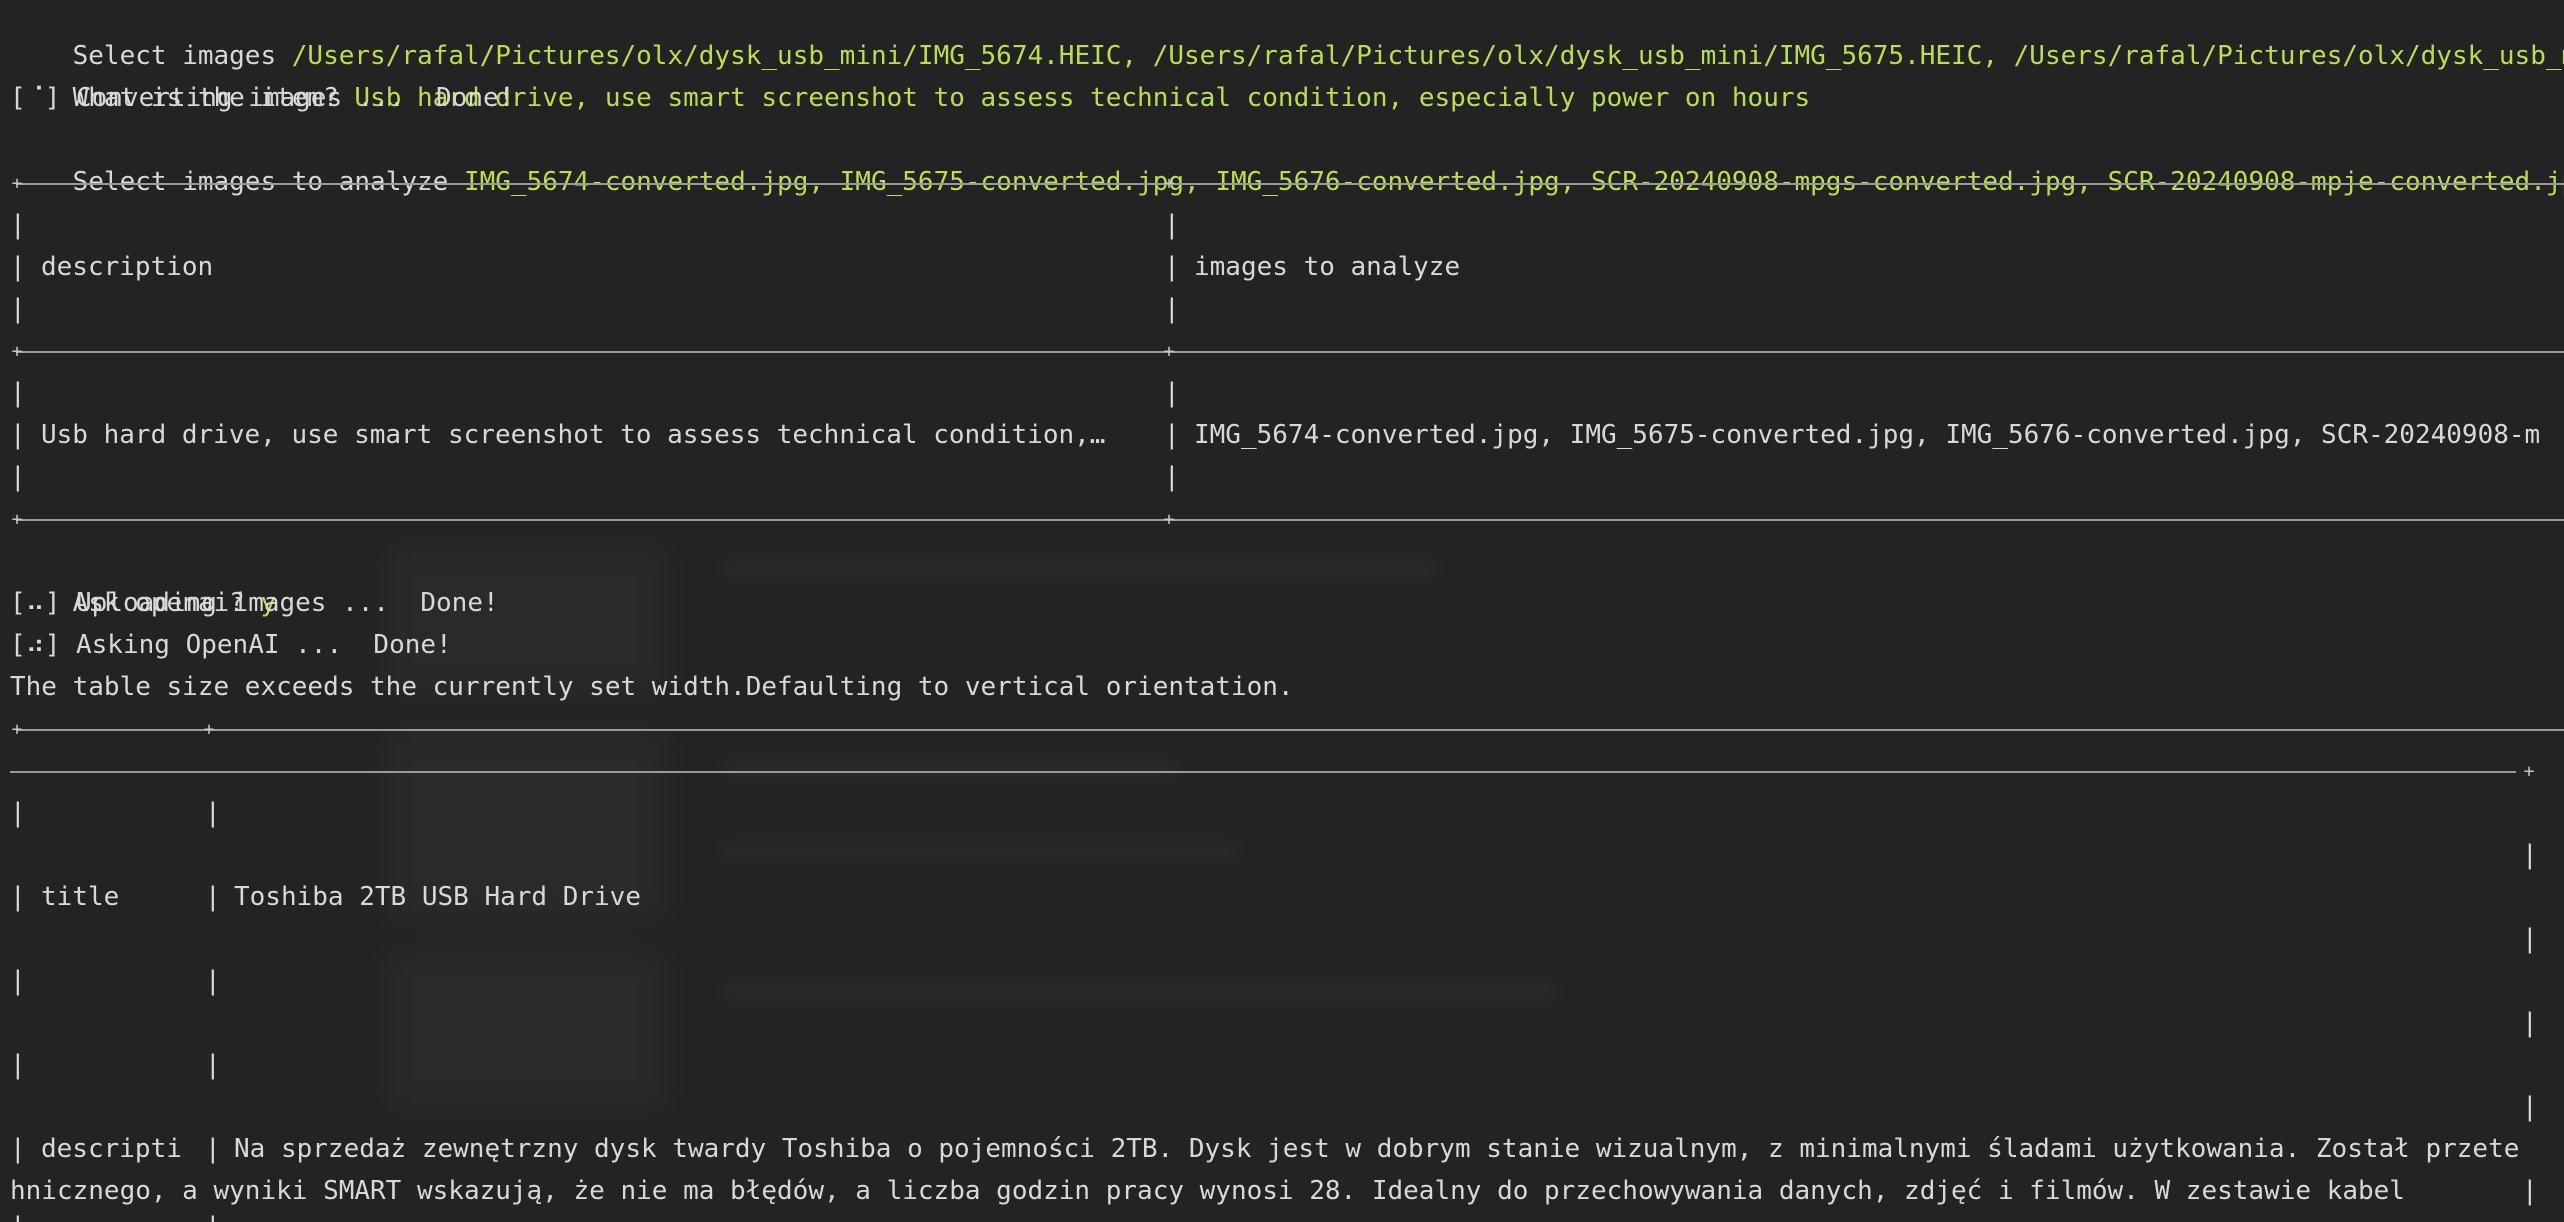  I want to click on result-table-top-left-corner: +, so click(17, 729).